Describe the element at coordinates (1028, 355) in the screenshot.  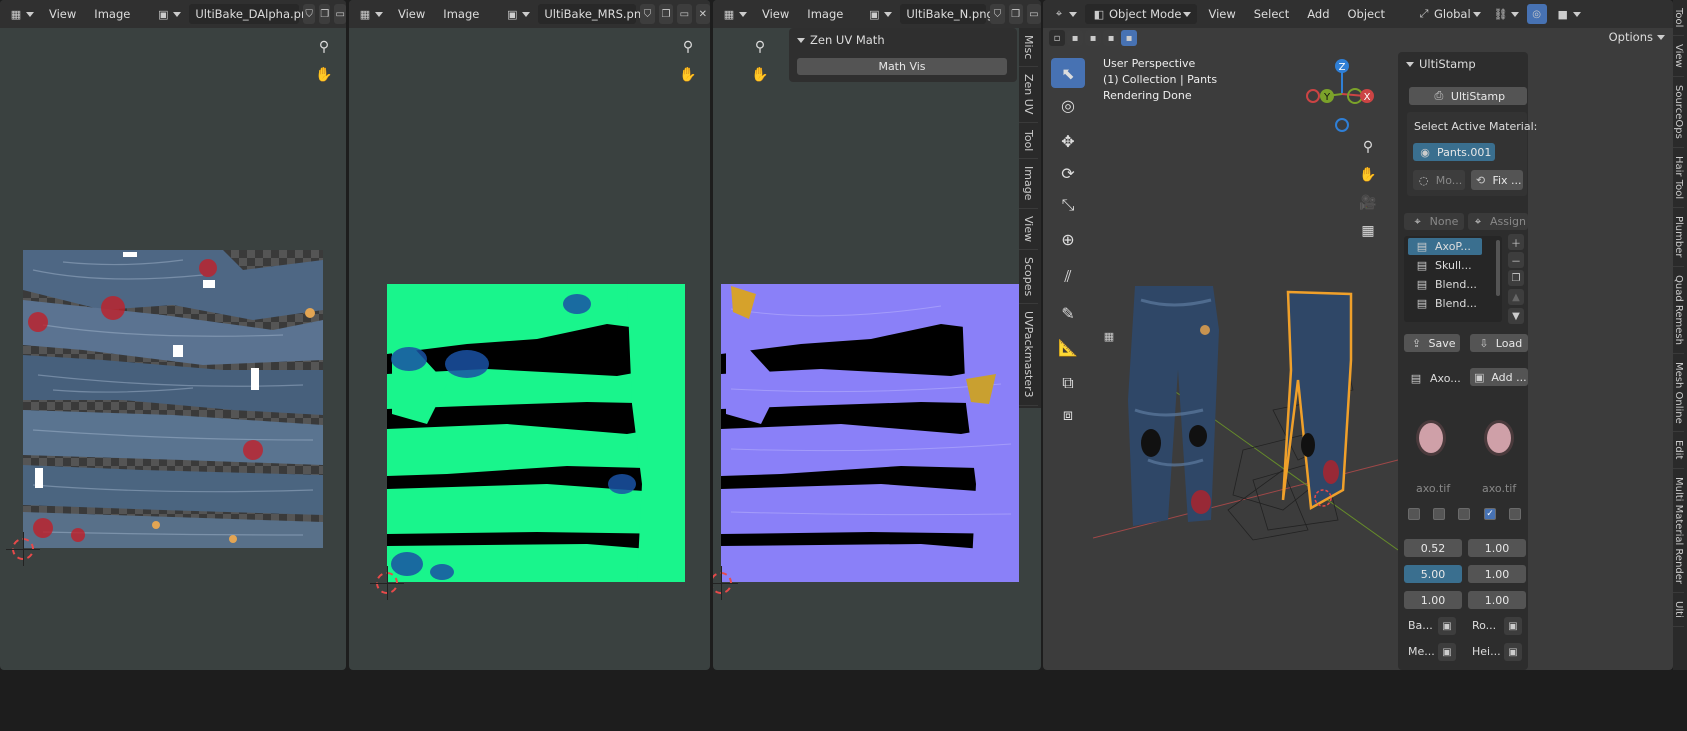
I see `sidebar-tab-uvpackmaster: UVPackmaster3` at that location.